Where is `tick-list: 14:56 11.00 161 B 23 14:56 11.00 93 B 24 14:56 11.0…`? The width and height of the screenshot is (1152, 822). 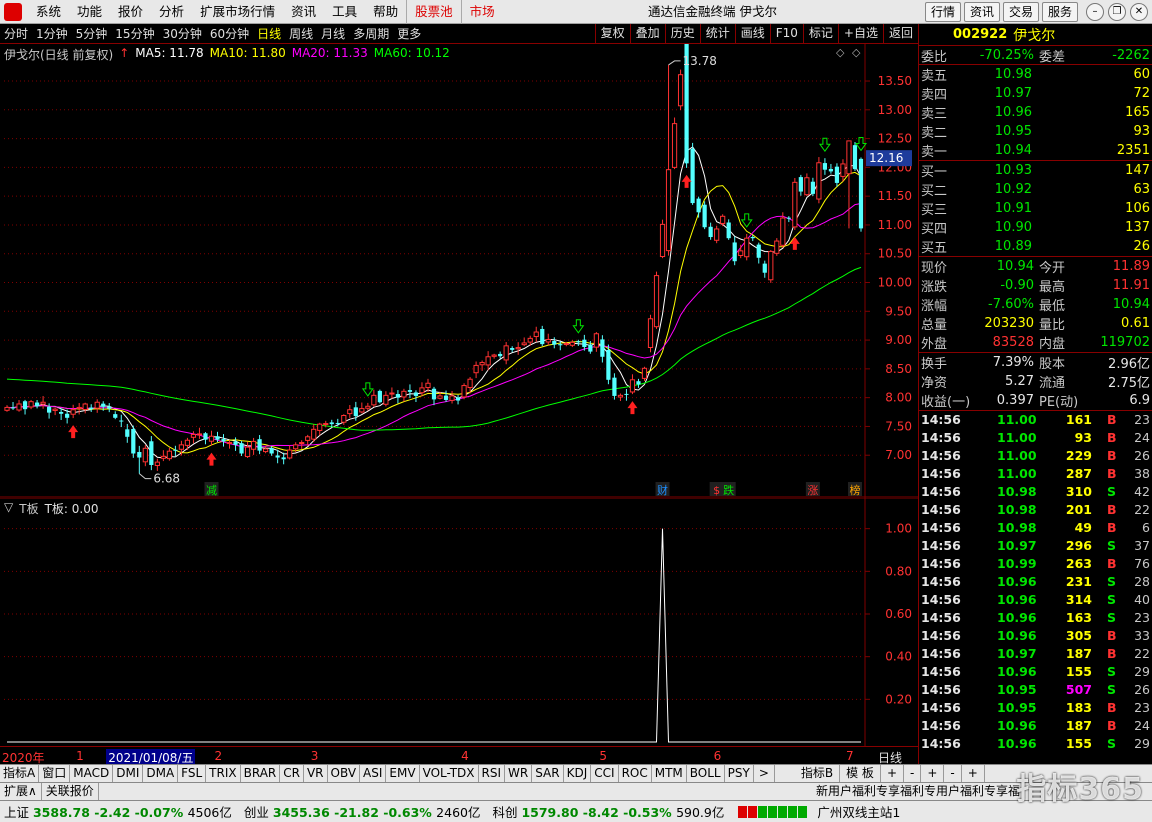 tick-list: 14:56 11.00 161 B 23 14:56 11.00 93 B 24 14:56 11.0… is located at coordinates (1035, 582).